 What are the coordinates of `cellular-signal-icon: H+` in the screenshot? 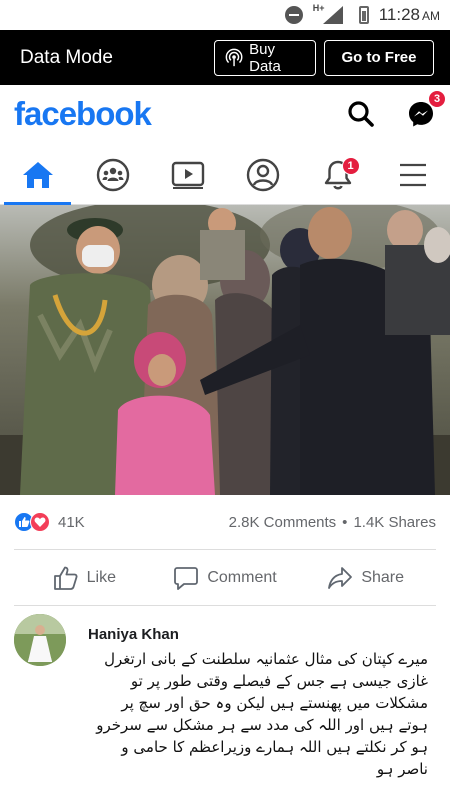 It's located at (328, 14).